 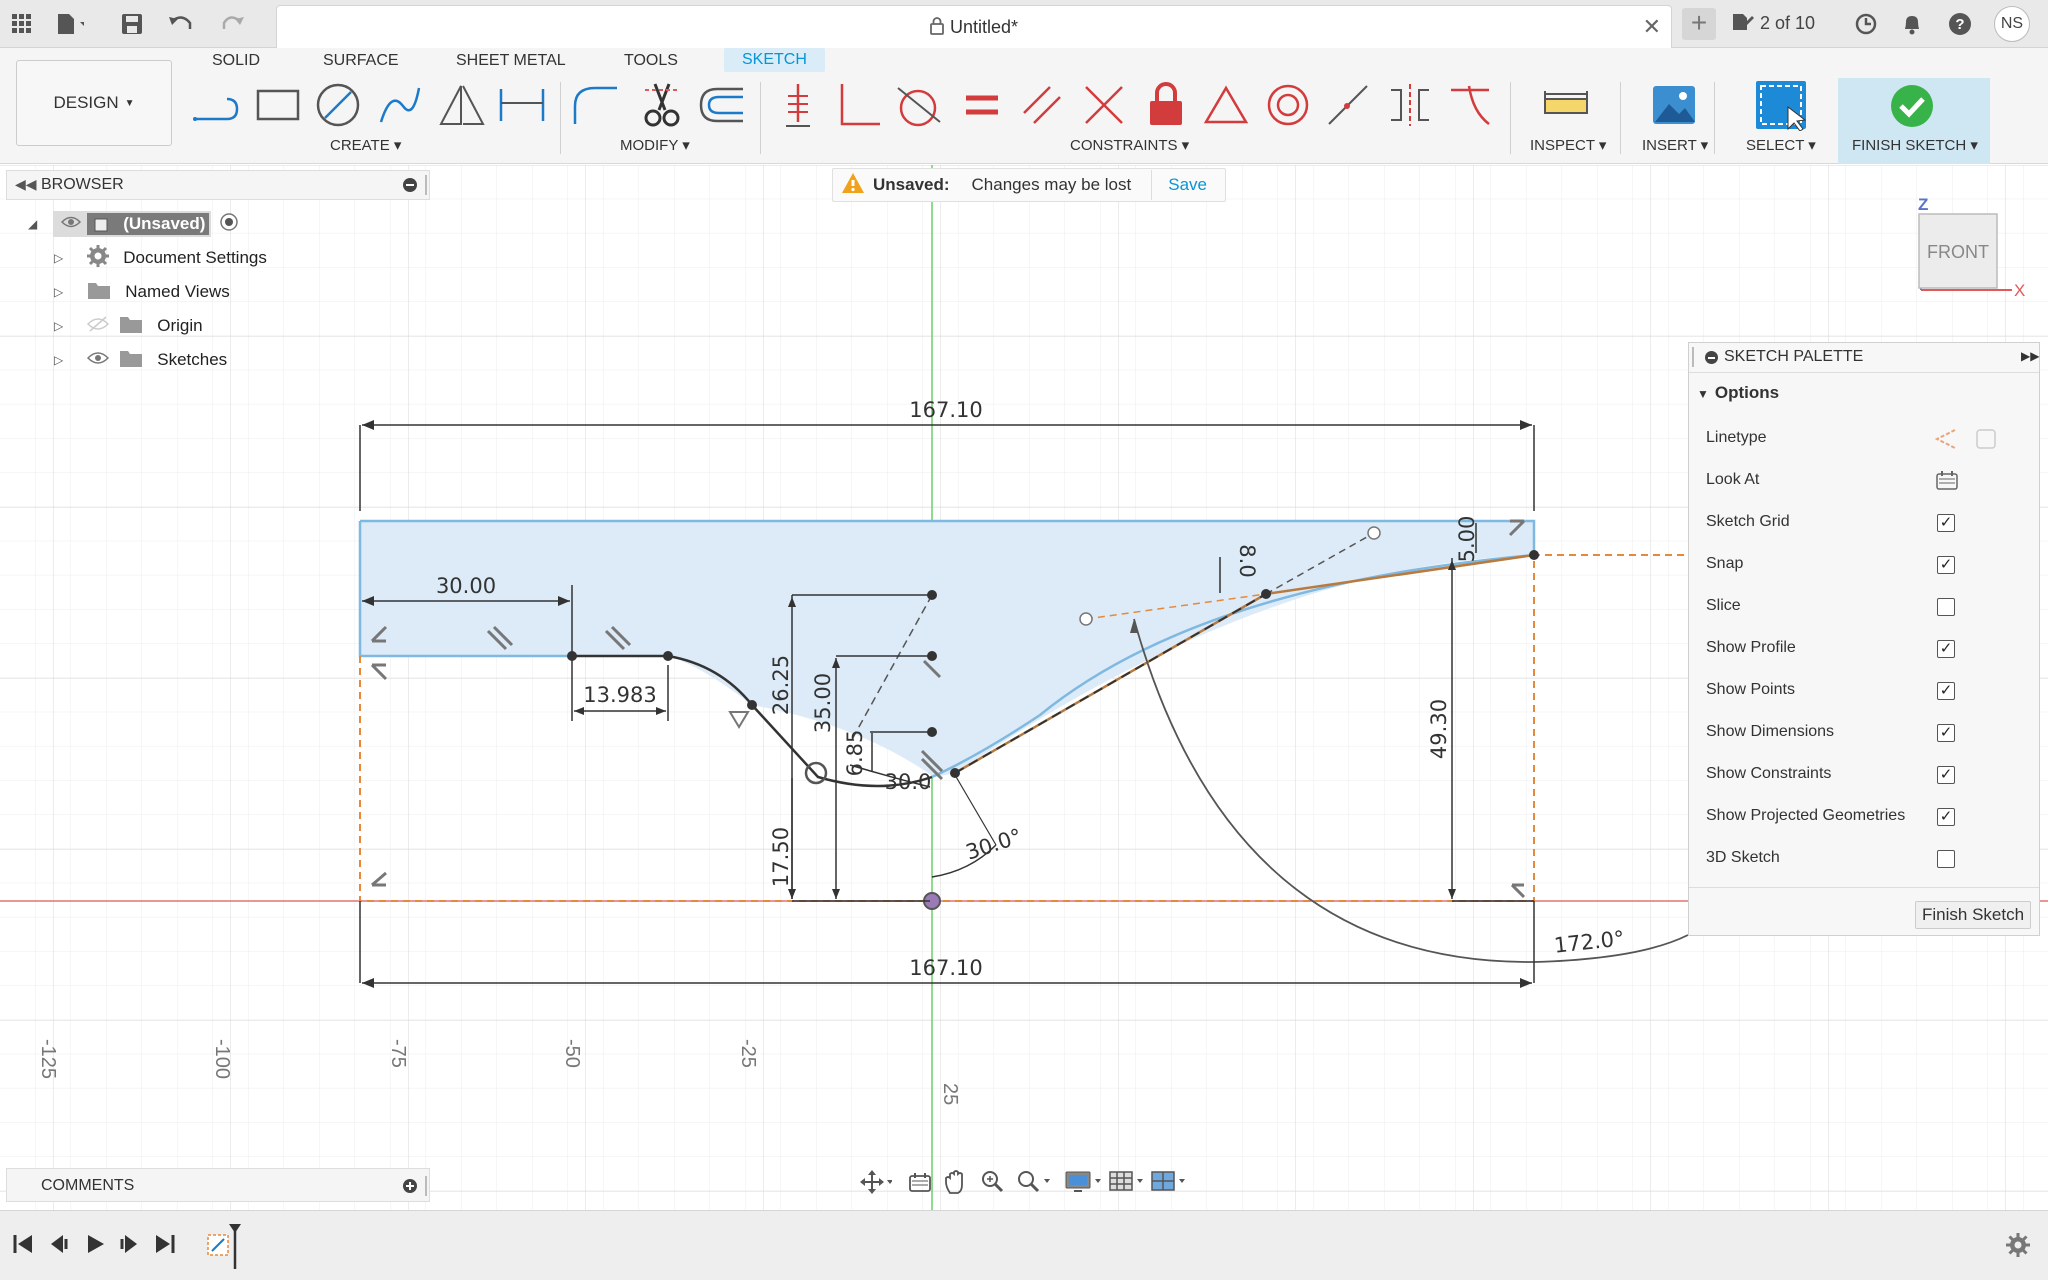 I want to click on go-to-end-icon, so click(x=165, y=1246).